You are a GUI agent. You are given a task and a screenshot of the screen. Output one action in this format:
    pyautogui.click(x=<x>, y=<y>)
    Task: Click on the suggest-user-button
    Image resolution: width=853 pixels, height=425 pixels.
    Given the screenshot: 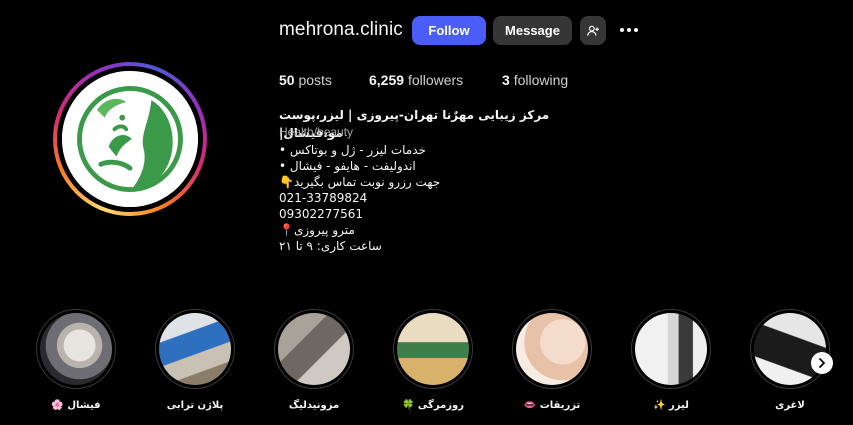 What is the action you would take?
    pyautogui.click(x=593, y=30)
    